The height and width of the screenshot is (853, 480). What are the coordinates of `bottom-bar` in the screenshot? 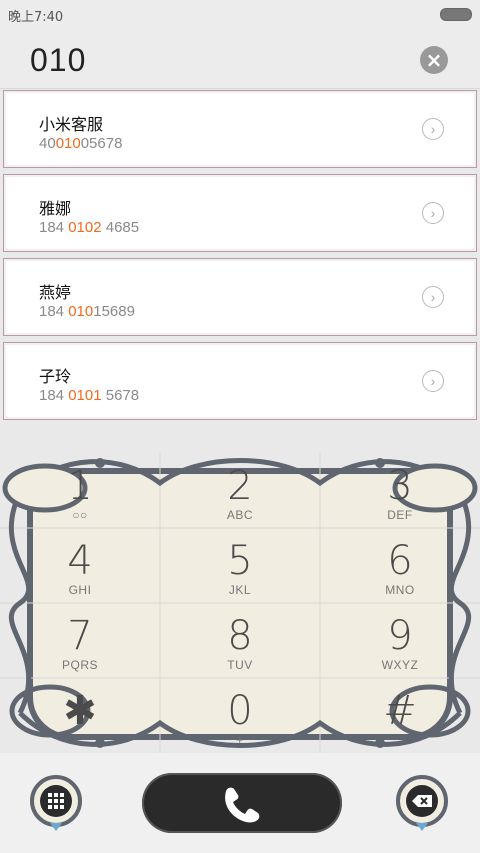 It's located at (240, 803).